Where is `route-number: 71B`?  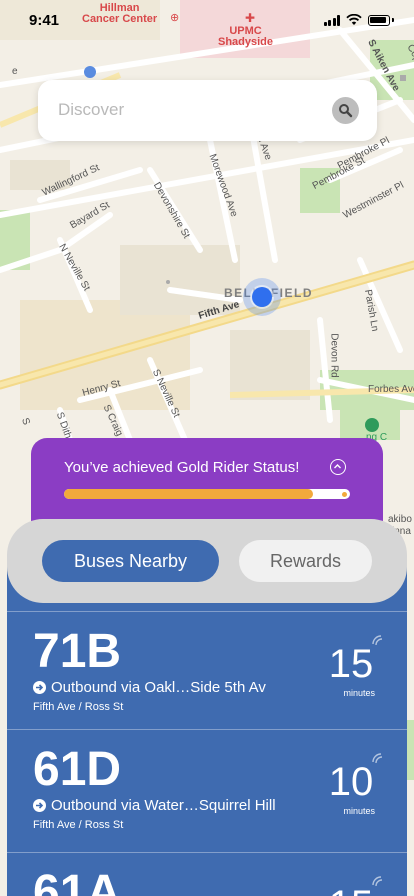 route-number: 71B is located at coordinates (77, 651).